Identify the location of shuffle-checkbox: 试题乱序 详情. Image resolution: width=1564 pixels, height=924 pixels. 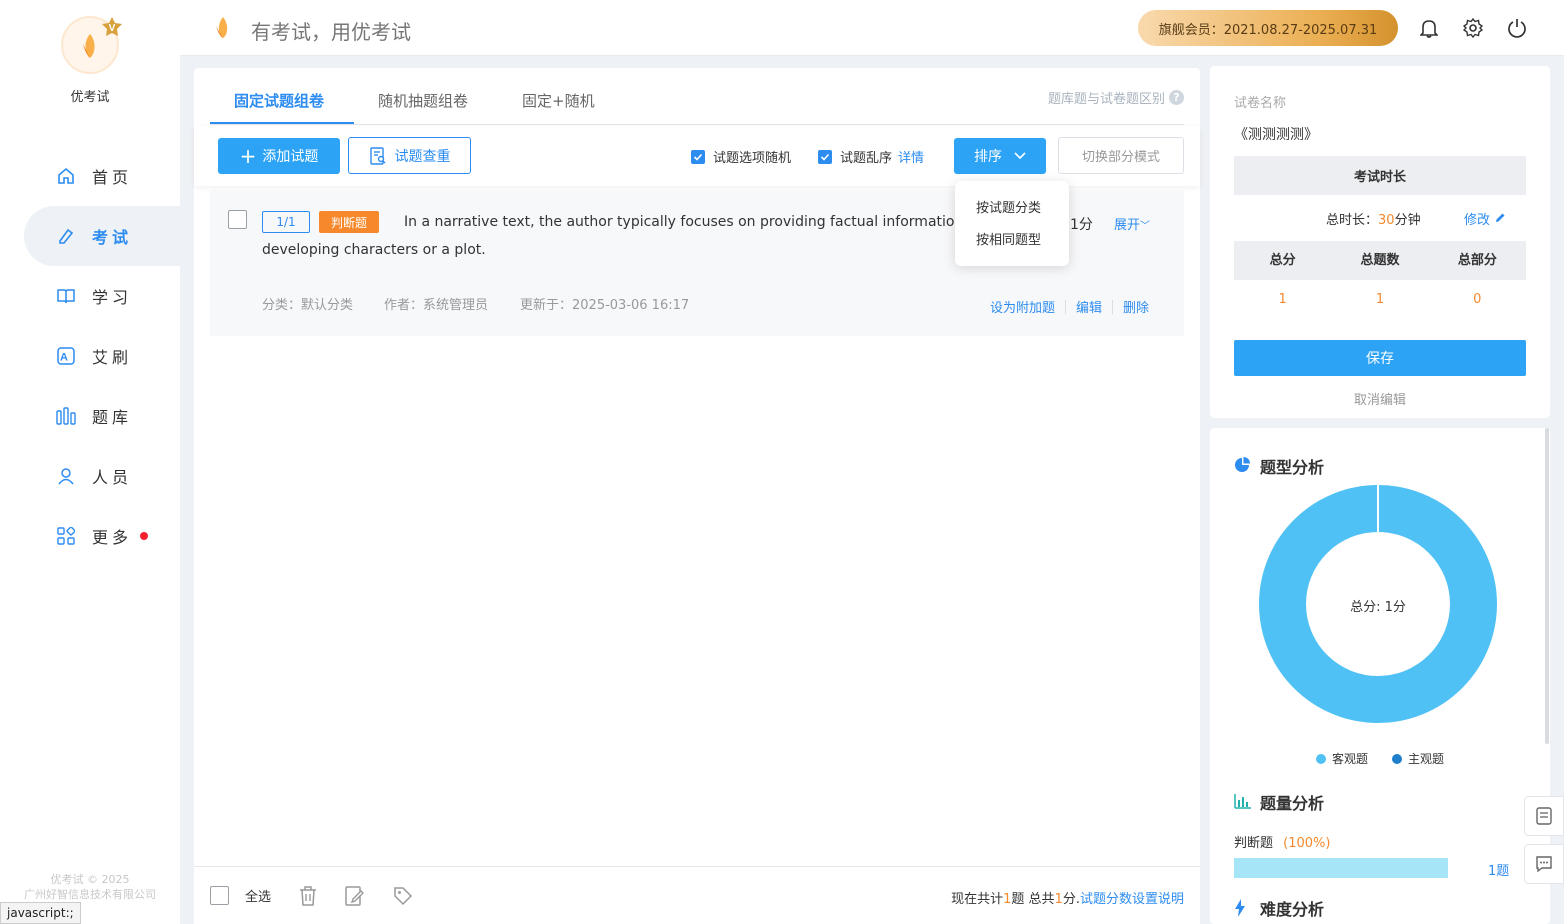
(871, 156).